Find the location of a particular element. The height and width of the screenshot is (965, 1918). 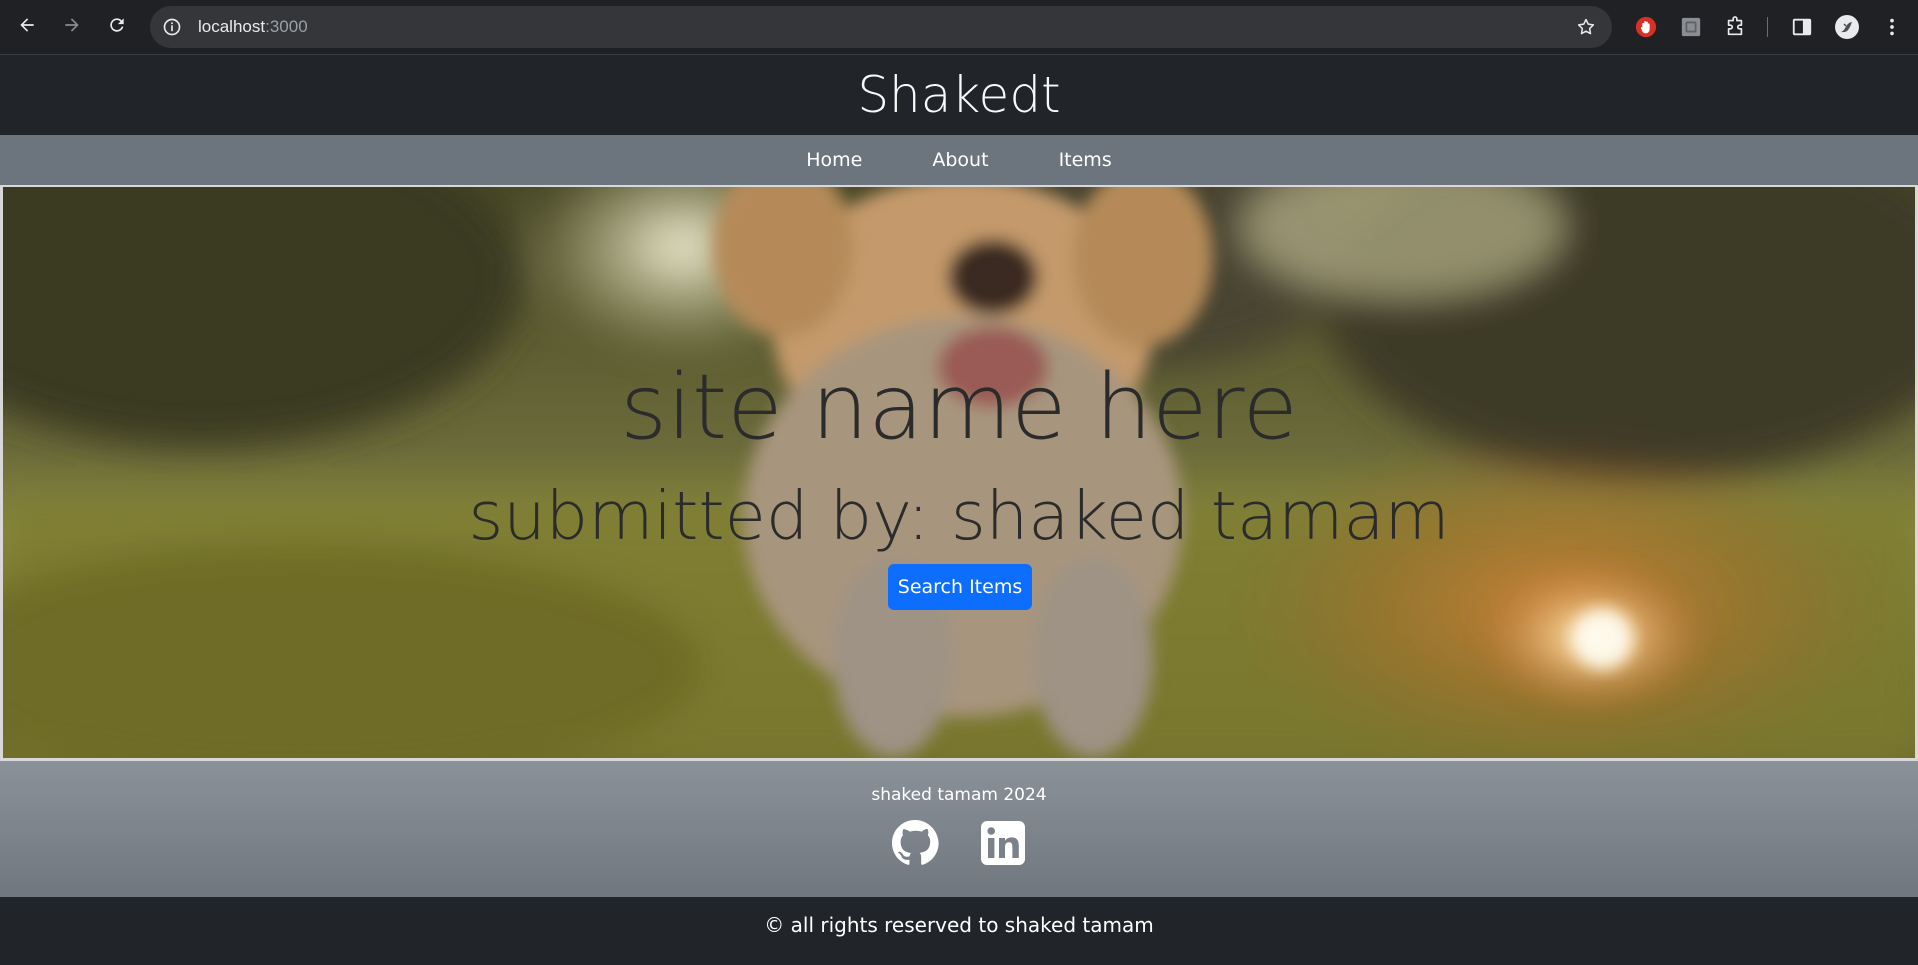

profile-avatar-icon is located at coordinates (1847, 27).